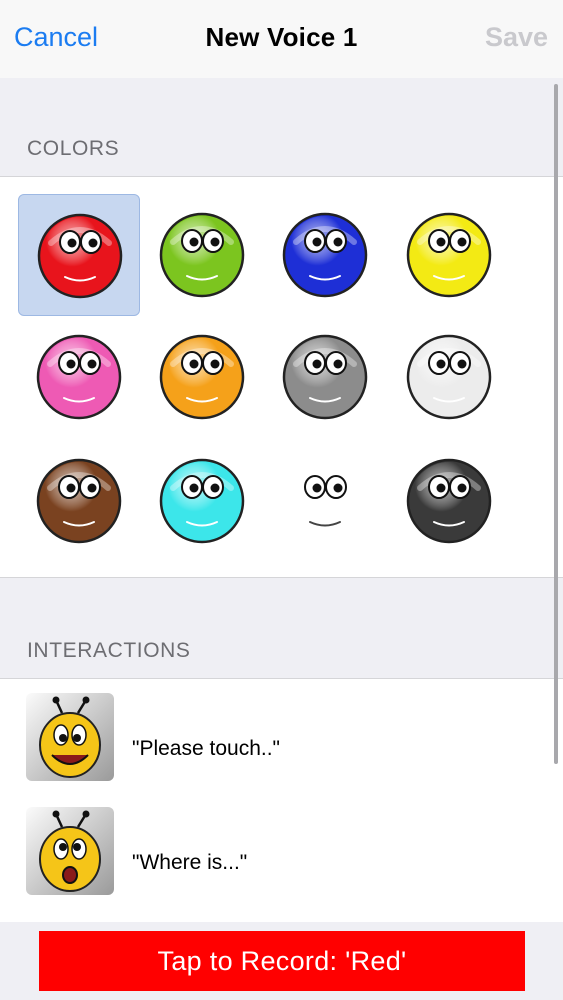 The width and height of the screenshot is (563, 1000). What do you see at coordinates (206, 748) in the screenshot?
I see `interaction-label: "Please touch.."` at bounding box center [206, 748].